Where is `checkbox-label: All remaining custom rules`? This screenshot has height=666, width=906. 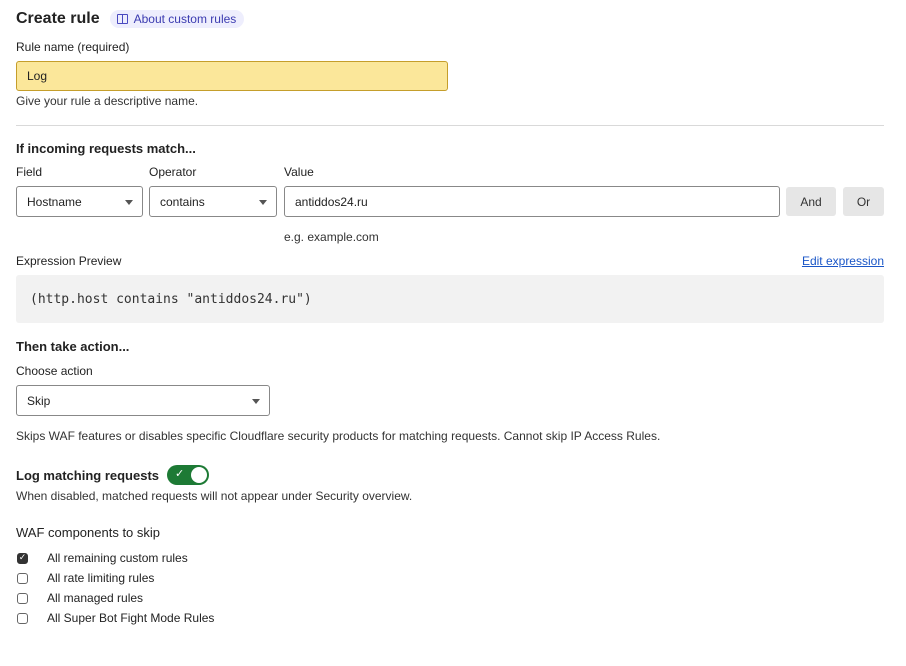
checkbox-label: All remaining custom rules is located at coordinates (117, 558).